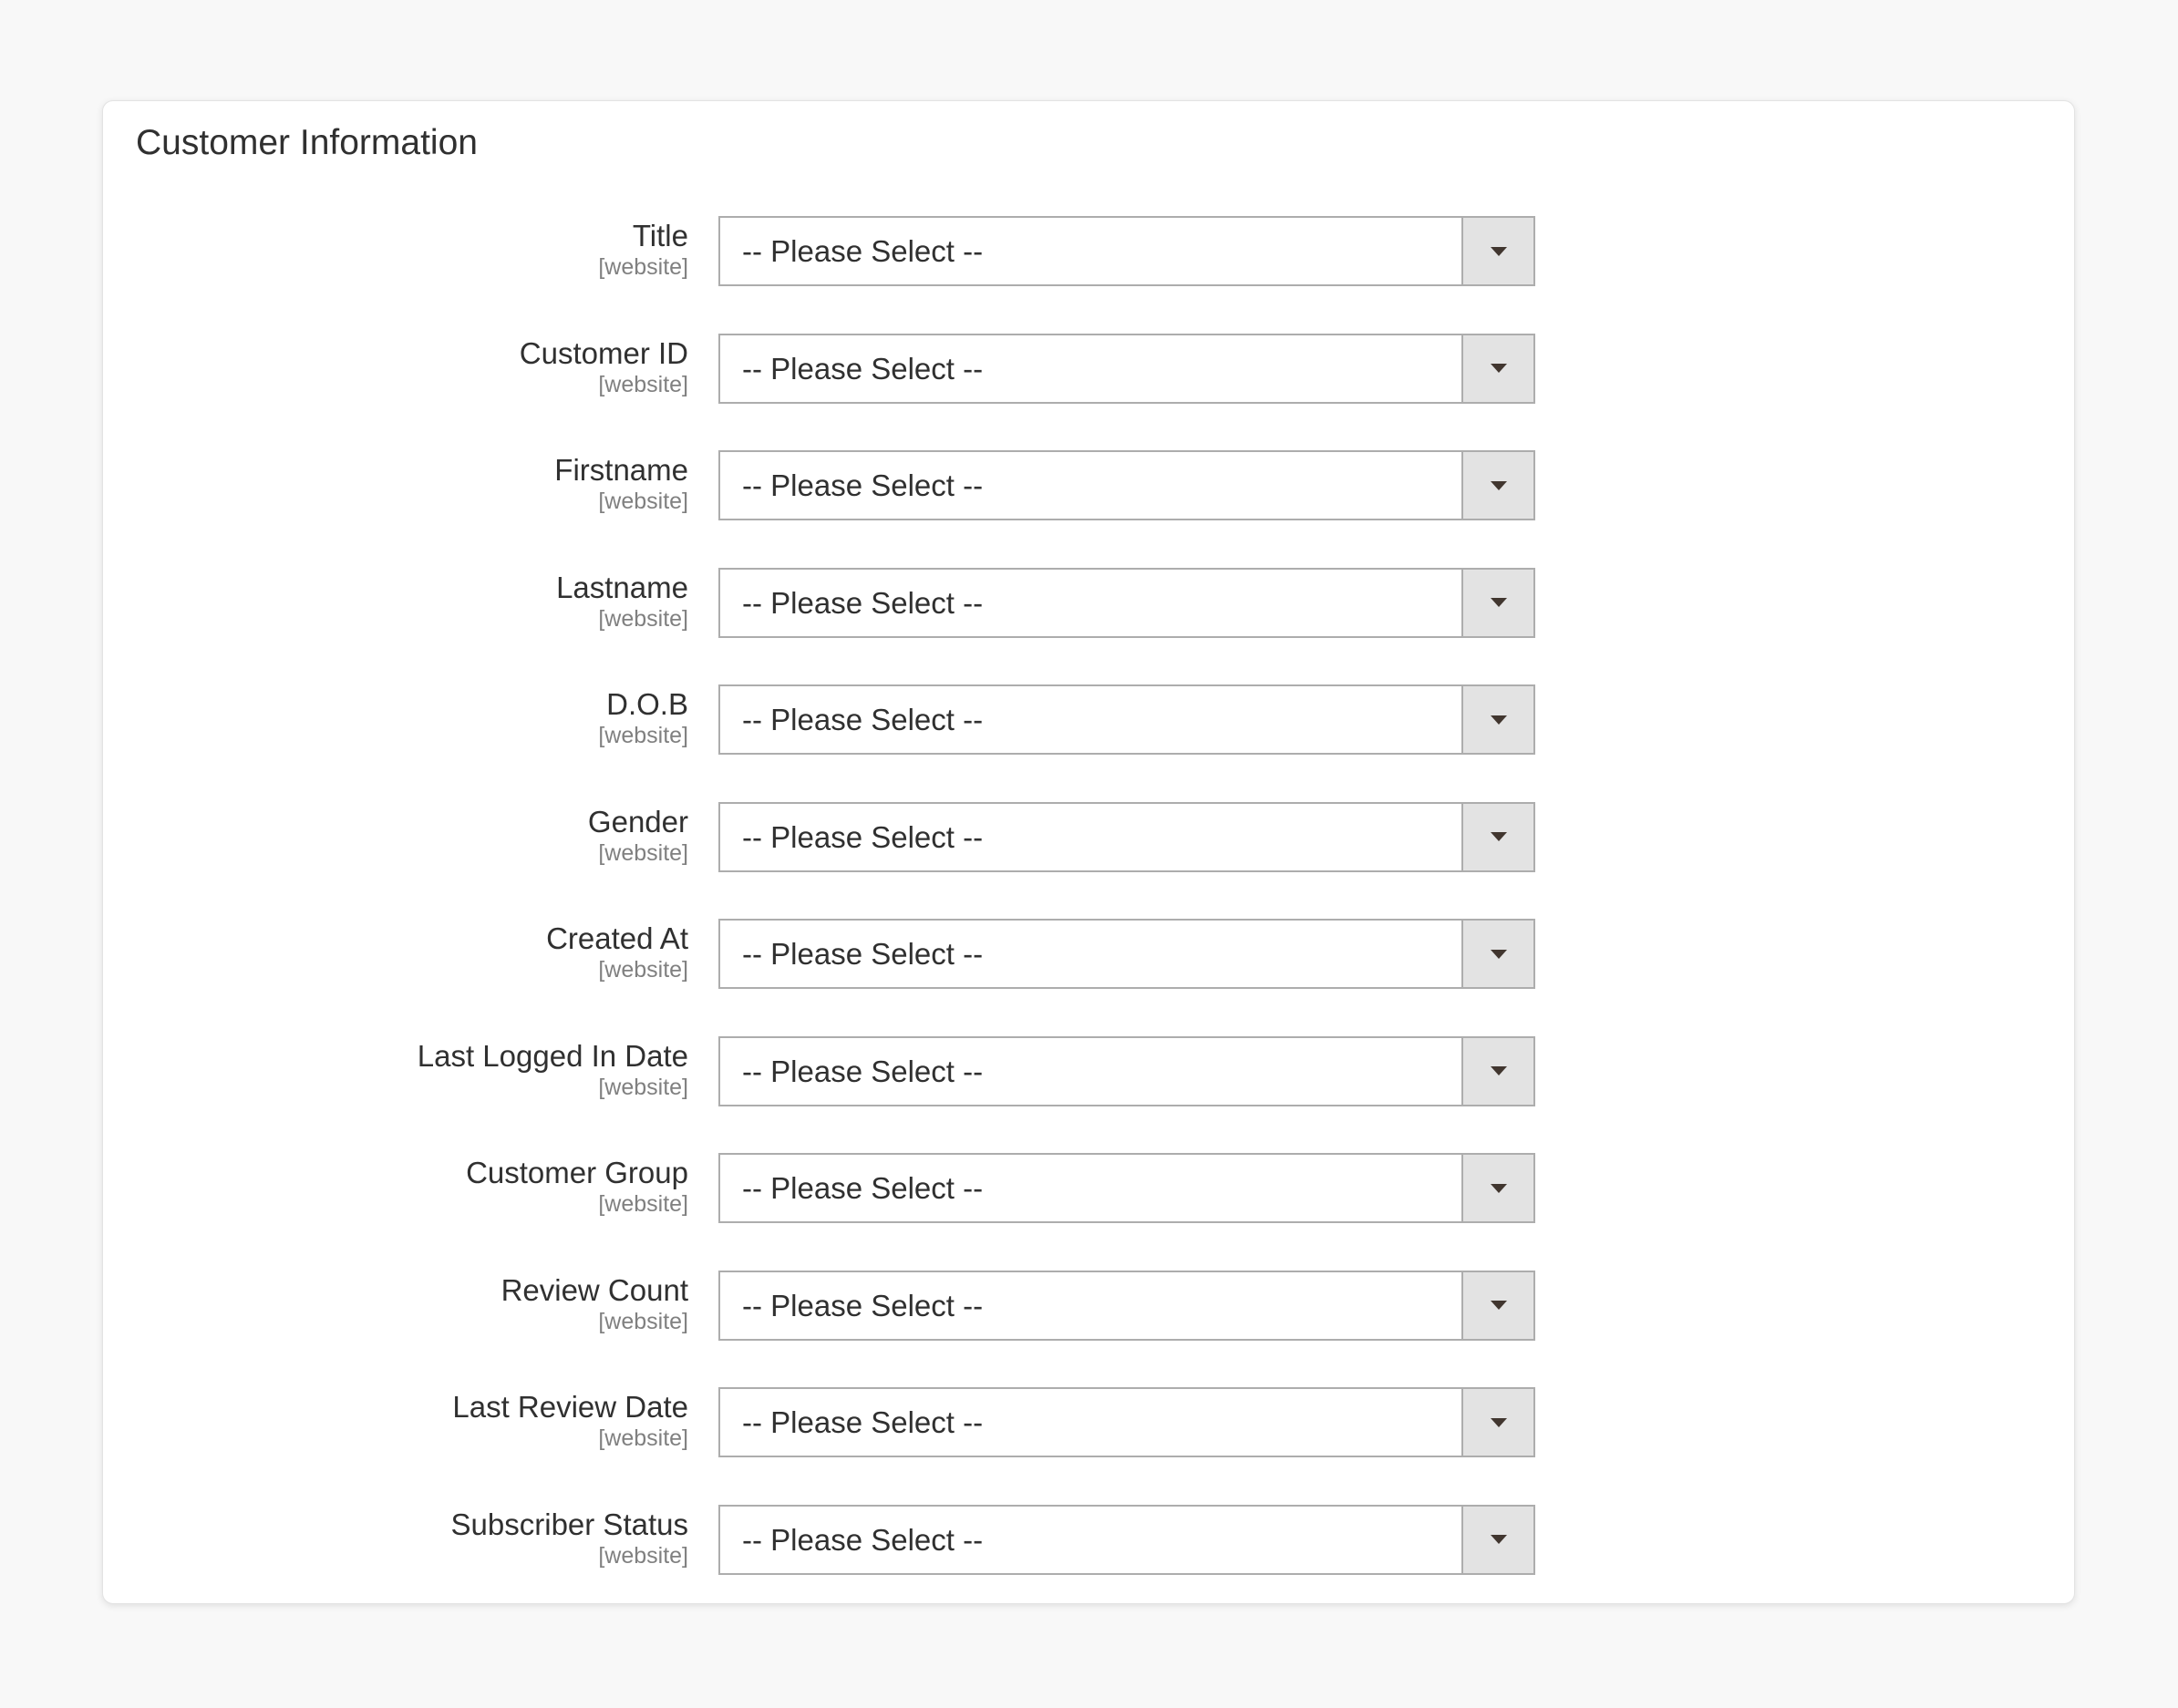 This screenshot has width=2178, height=1708. Describe the element at coordinates (1127, 1305) in the screenshot. I see `review-count-select: -- Please Select --` at that location.